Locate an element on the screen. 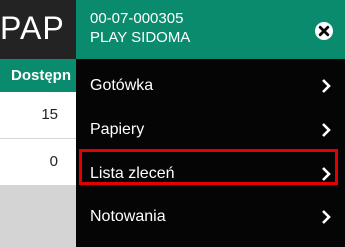 Image resolution: width=345 pixels, height=247 pixels. page-title: PAP is located at coordinates (32, 28).